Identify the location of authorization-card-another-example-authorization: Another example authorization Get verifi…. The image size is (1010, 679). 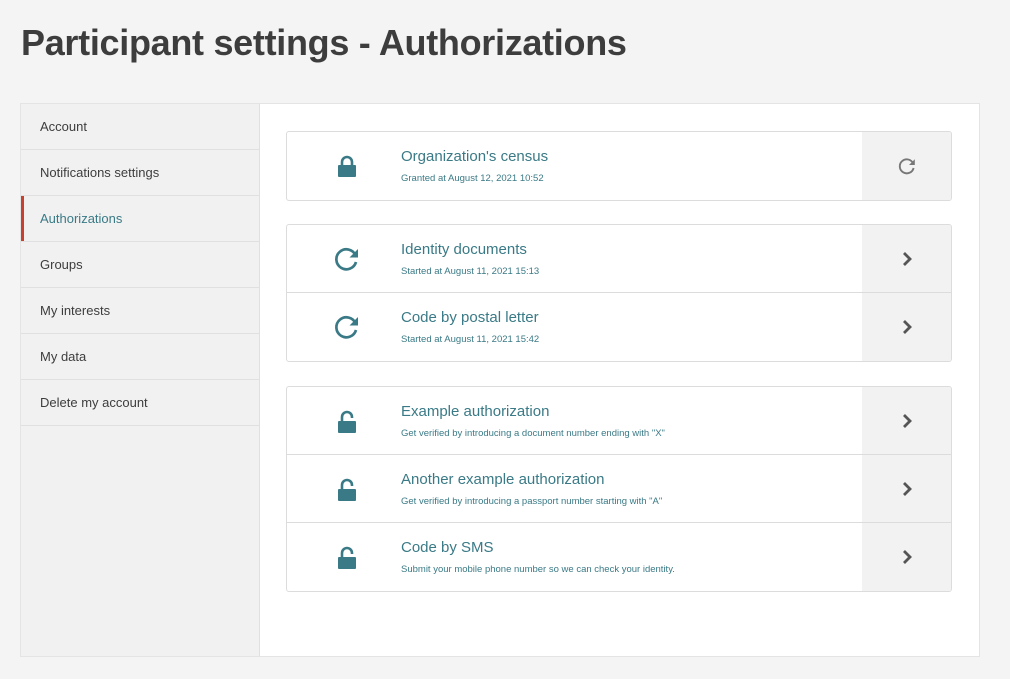
(619, 489).